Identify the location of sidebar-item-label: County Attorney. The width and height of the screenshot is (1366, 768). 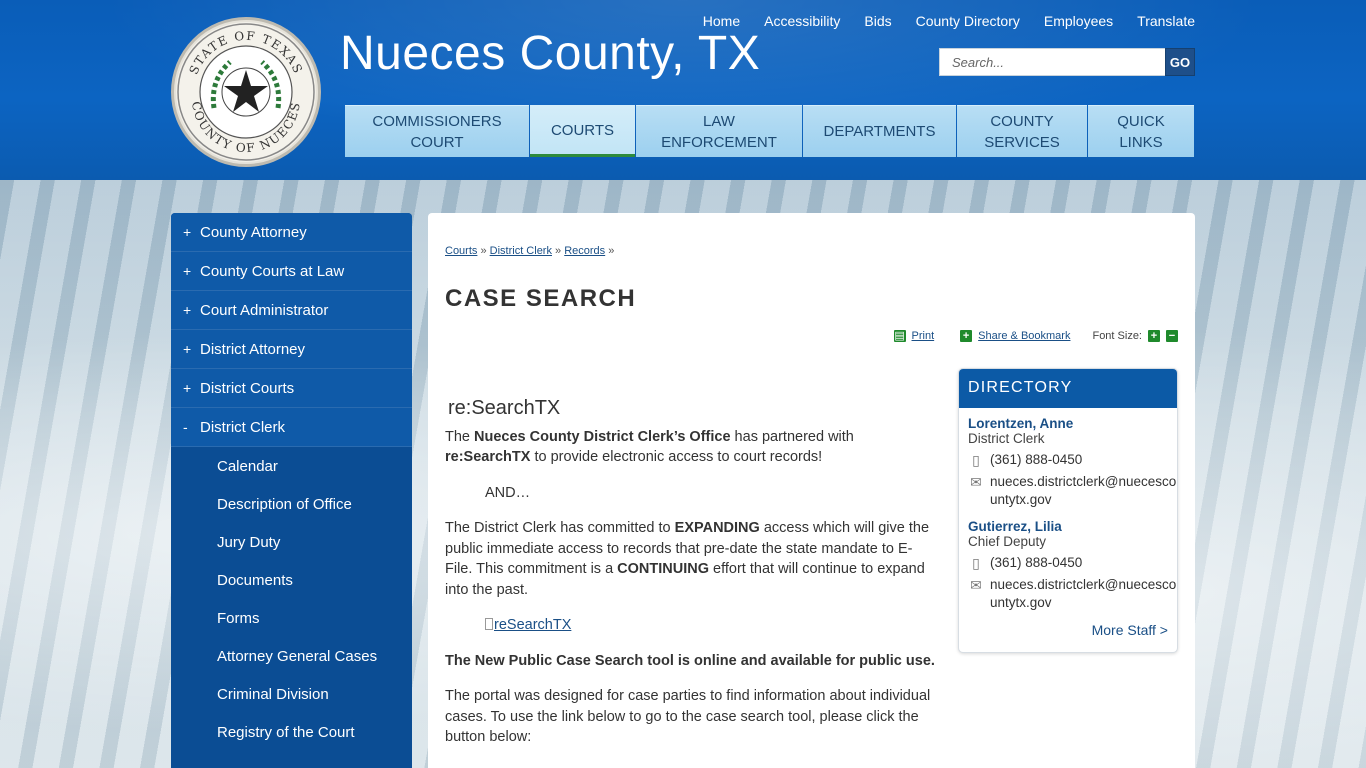
(253, 232).